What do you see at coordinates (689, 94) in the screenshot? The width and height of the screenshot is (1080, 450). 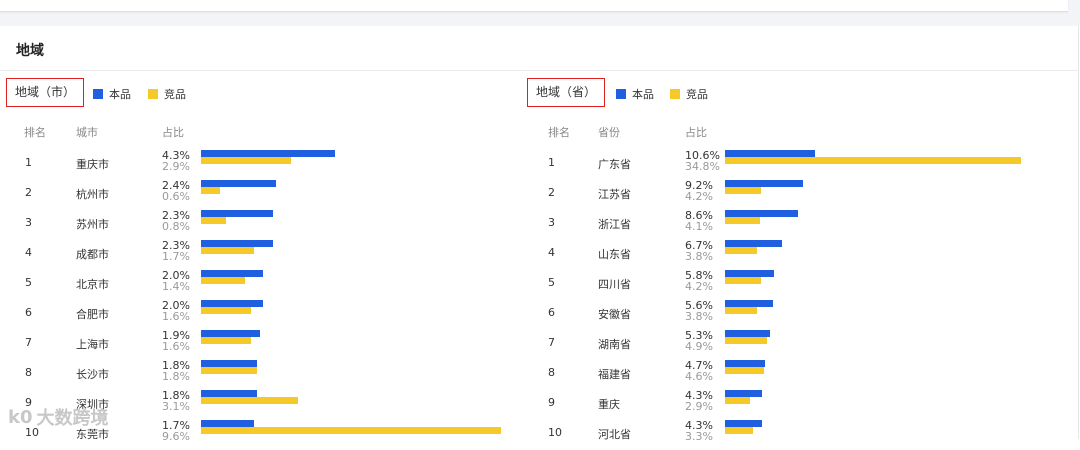 I see `legend-competitor: 竞品` at bounding box center [689, 94].